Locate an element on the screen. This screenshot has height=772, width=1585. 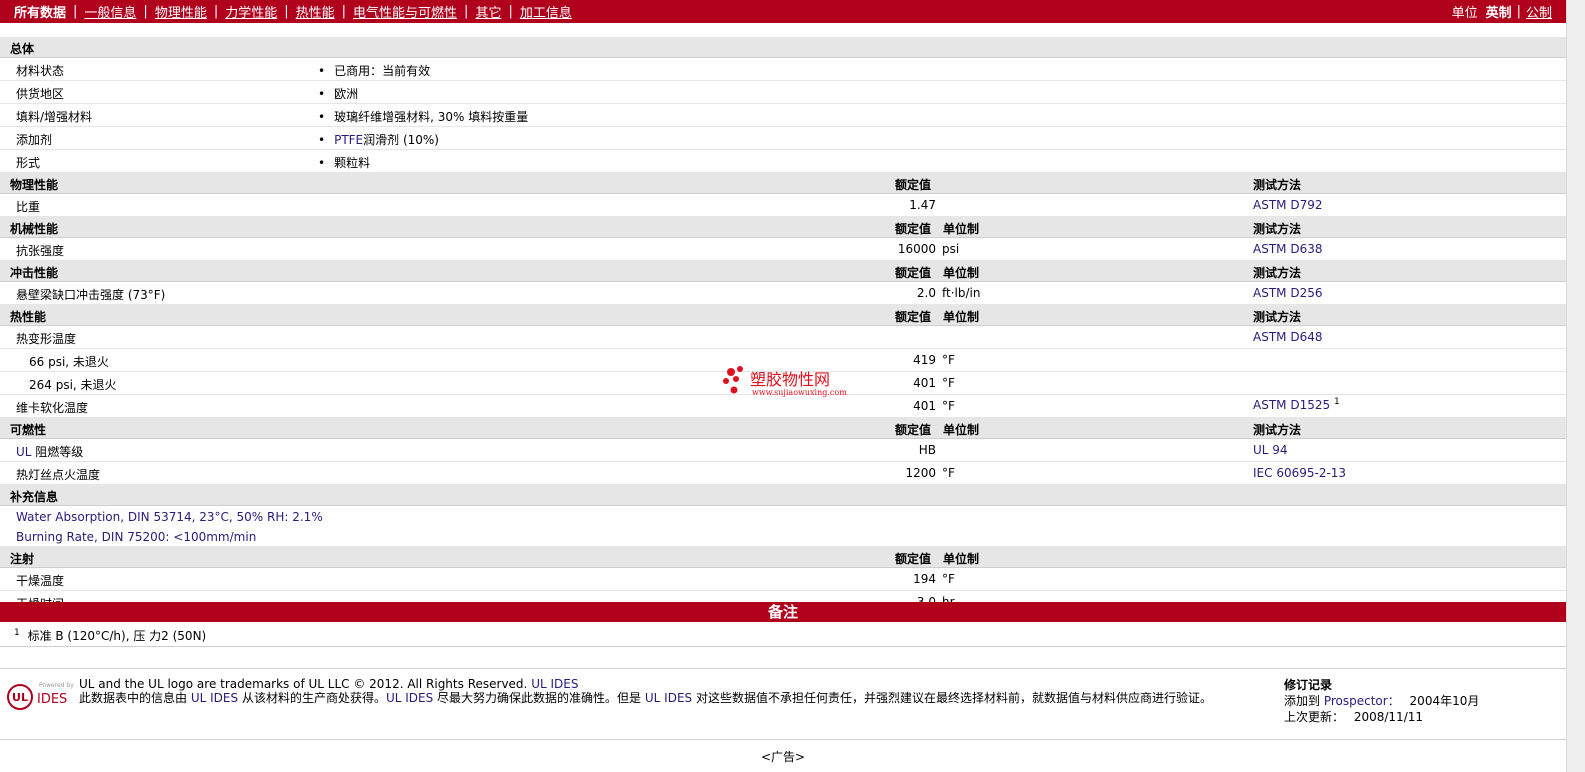
watermark-logo-icon: 塑胶物性网 www.sujiaowuxing.com is located at coordinates (785, 381).